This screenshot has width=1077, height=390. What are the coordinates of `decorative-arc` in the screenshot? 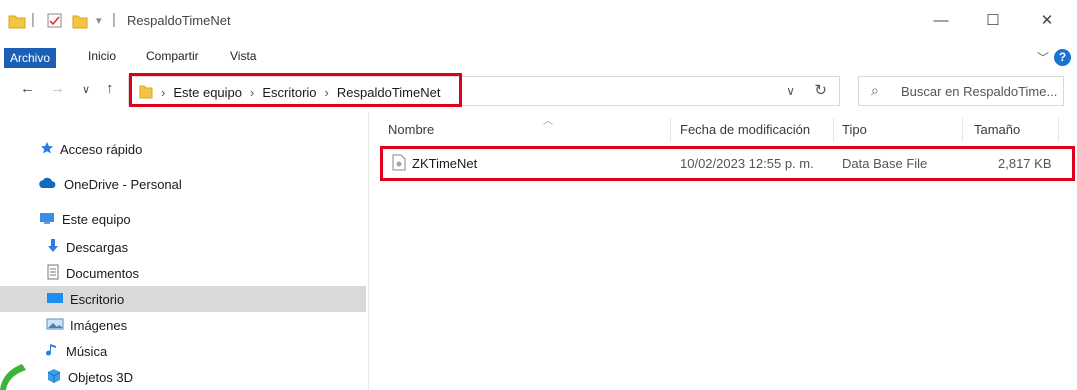 It's located at (13, 377).